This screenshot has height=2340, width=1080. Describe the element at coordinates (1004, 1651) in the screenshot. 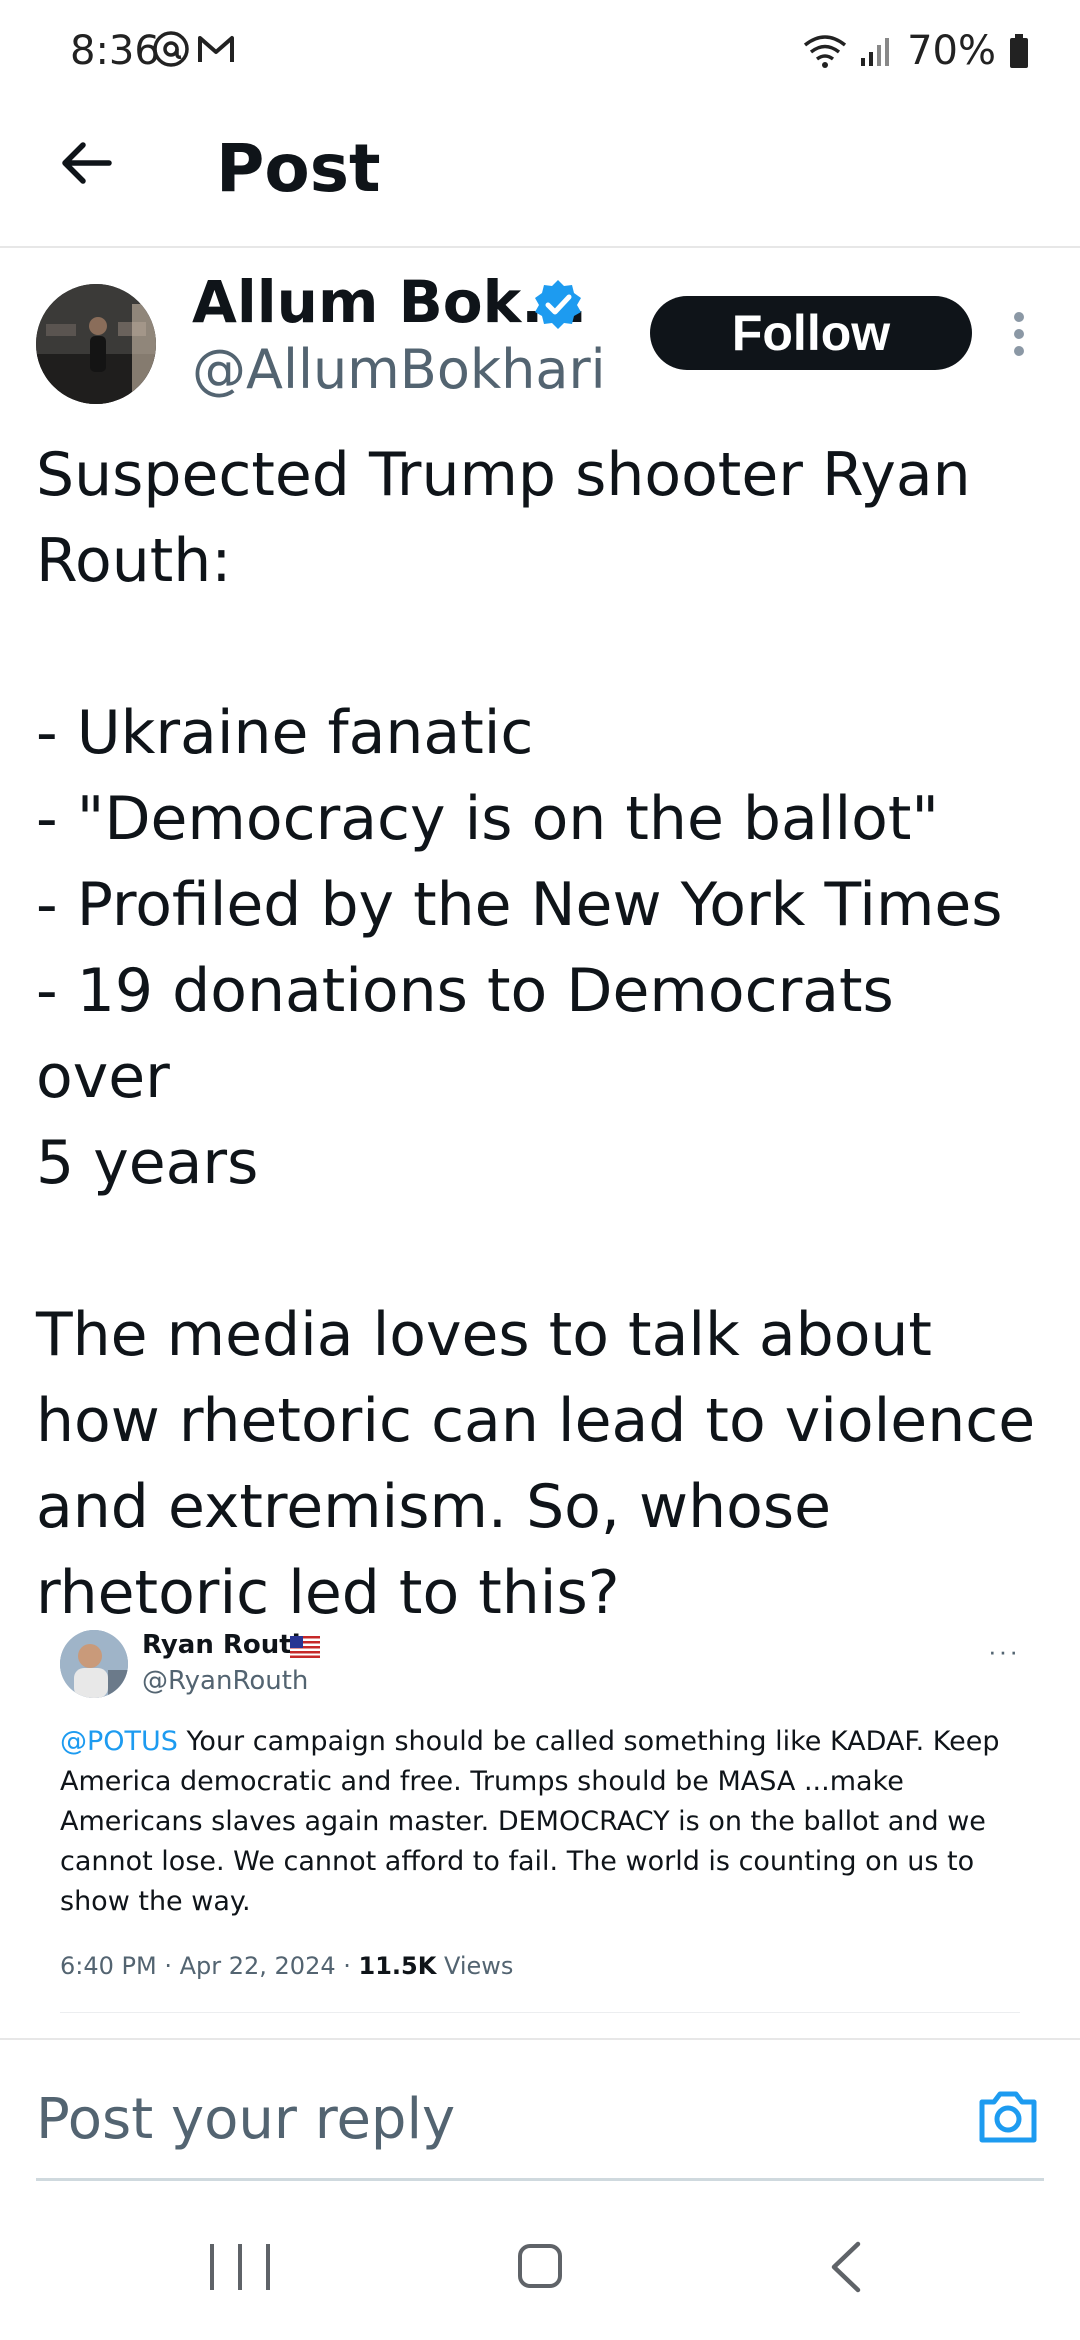

I see `quoted-more-icon: ···` at that location.